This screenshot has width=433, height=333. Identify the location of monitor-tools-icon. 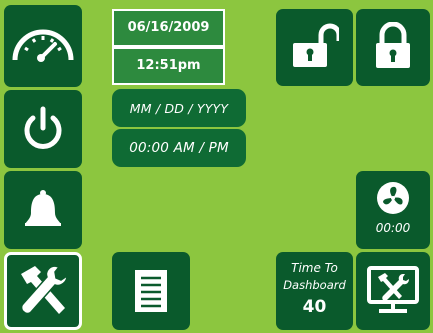
(393, 289).